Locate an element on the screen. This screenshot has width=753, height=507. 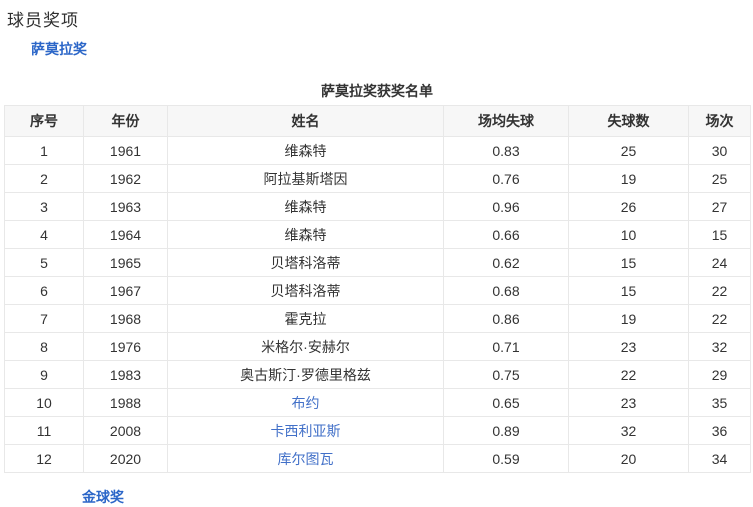
cell-index: 9 is located at coordinates (44, 374).